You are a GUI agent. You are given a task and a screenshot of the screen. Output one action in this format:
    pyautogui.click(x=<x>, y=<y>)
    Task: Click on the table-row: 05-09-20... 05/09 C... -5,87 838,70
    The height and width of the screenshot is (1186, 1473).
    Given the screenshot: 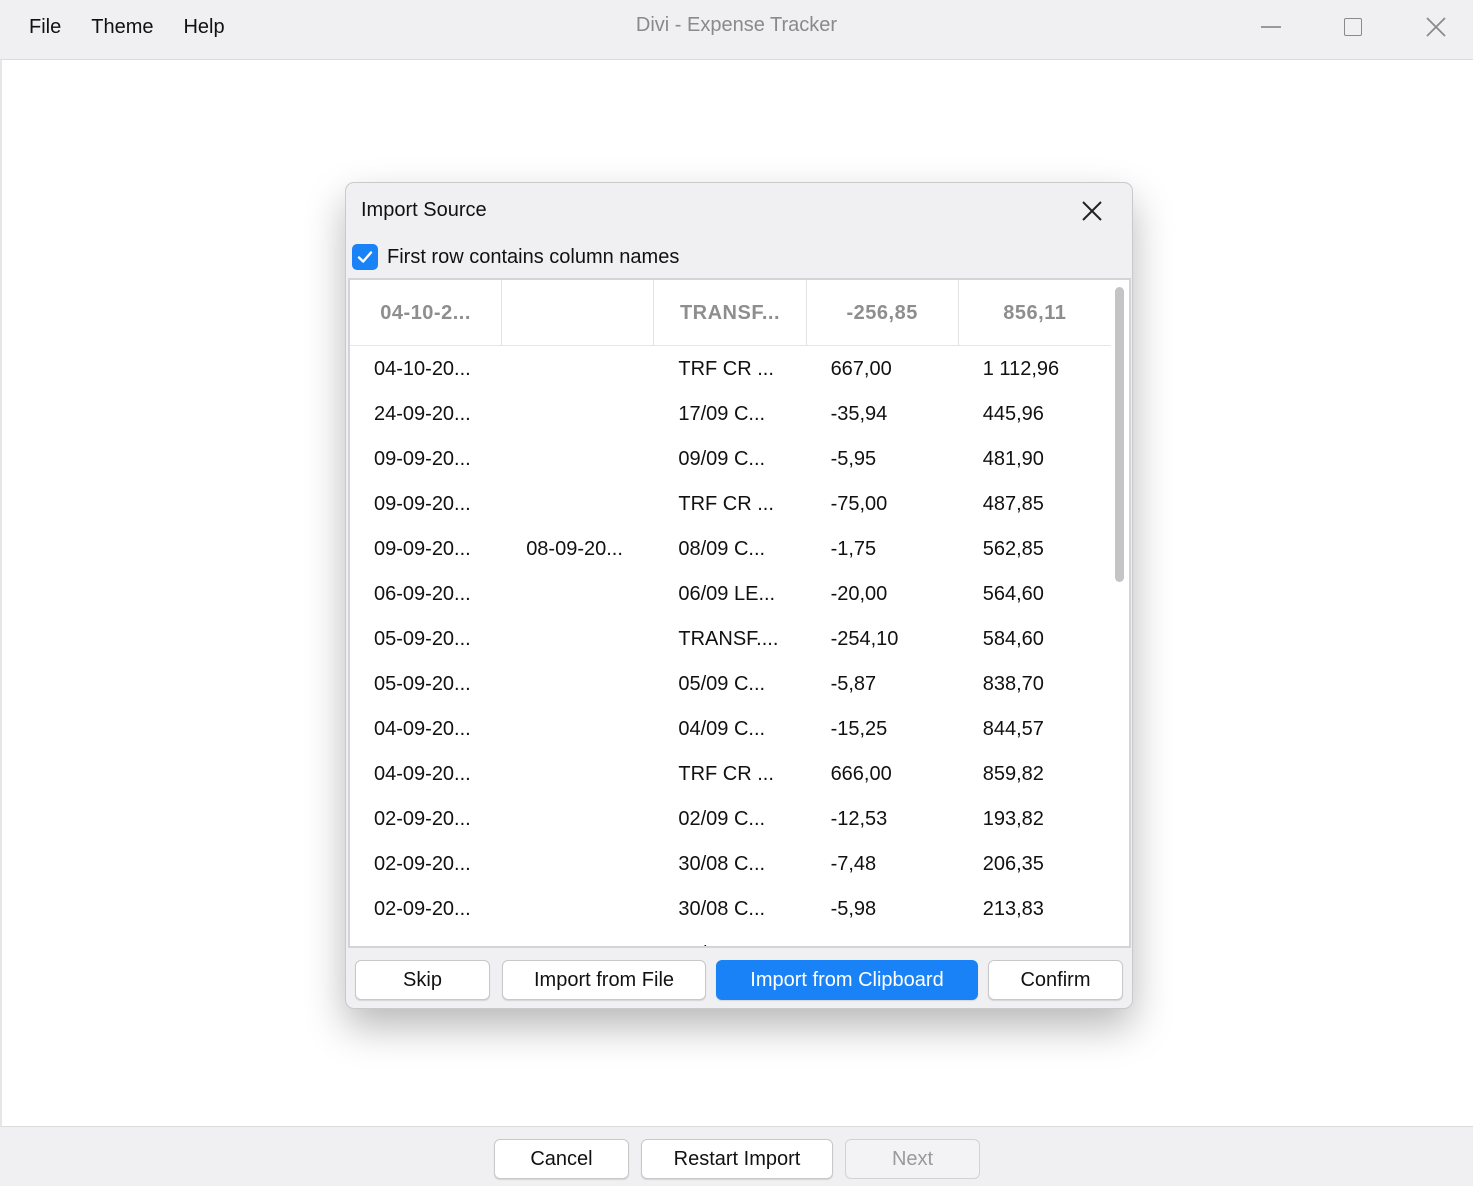 What is the action you would take?
    pyautogui.click(x=730, y=684)
    